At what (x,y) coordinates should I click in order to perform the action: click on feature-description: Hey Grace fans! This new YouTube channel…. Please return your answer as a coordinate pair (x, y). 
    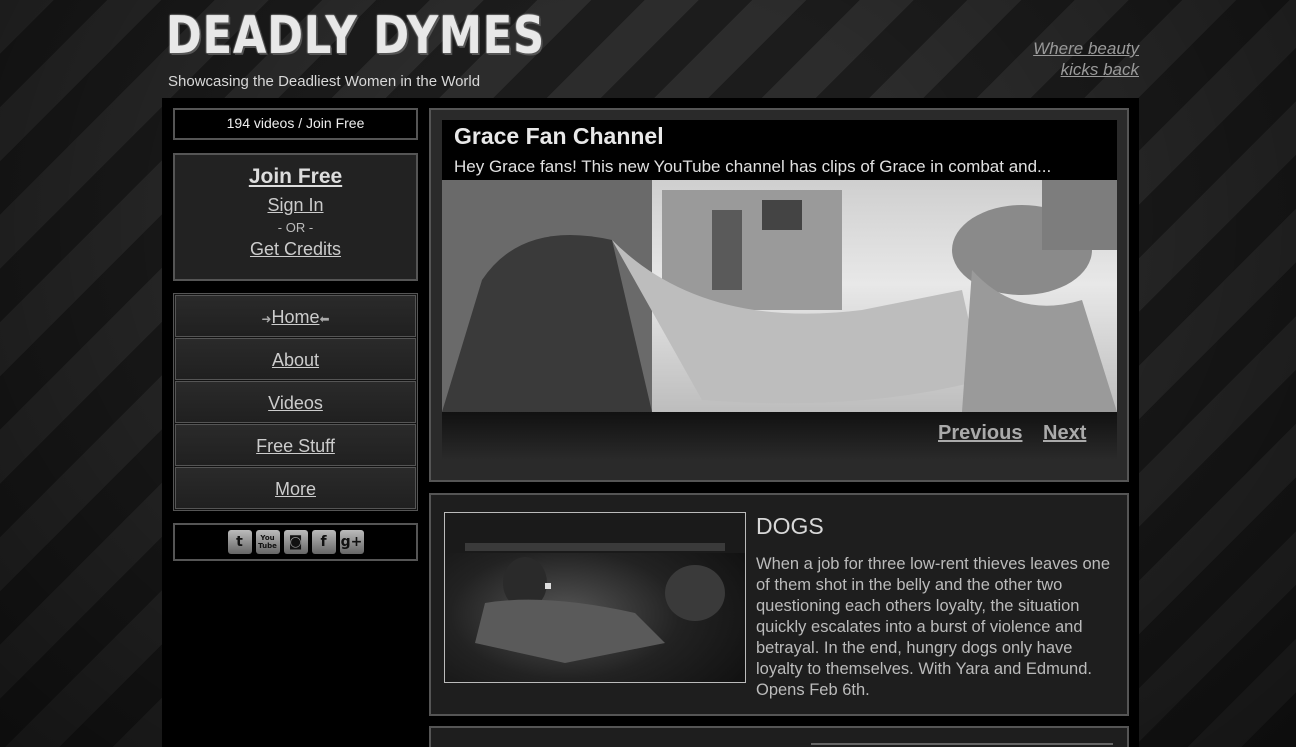
    Looking at the image, I should click on (753, 166).